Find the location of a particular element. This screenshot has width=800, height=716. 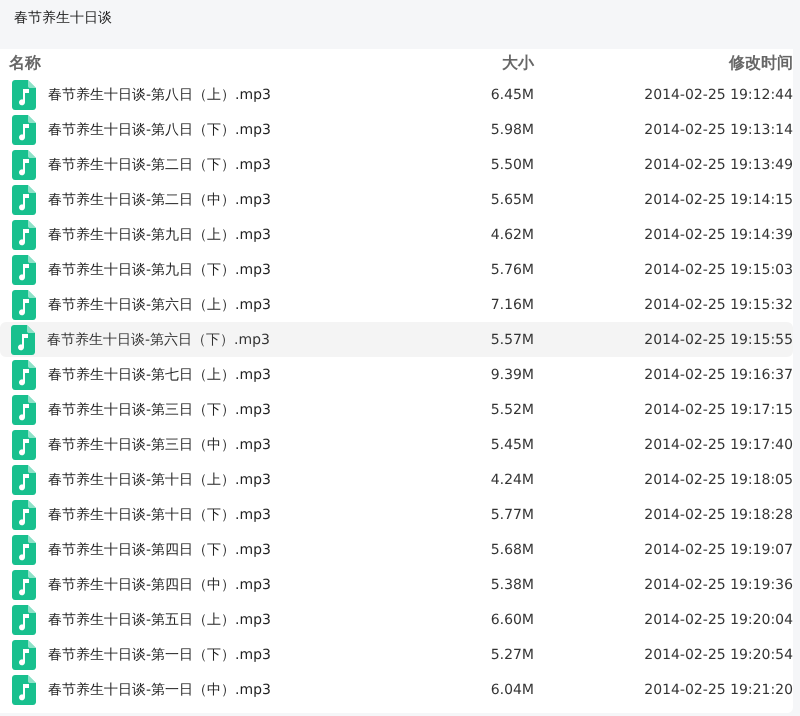

file-name: 春节养生十日谈-第一日（中）.mp3 is located at coordinates (159, 689).